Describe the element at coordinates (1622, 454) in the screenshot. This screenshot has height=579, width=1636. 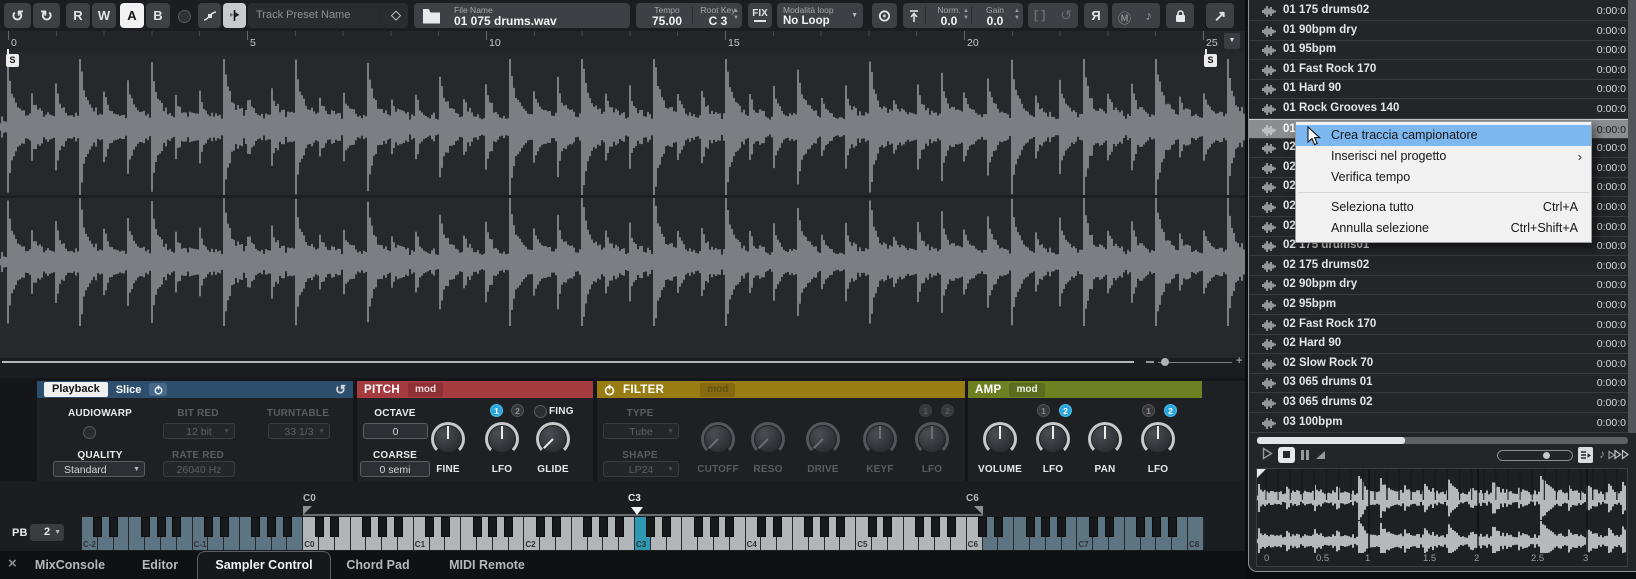
I see `double-play-icon` at that location.